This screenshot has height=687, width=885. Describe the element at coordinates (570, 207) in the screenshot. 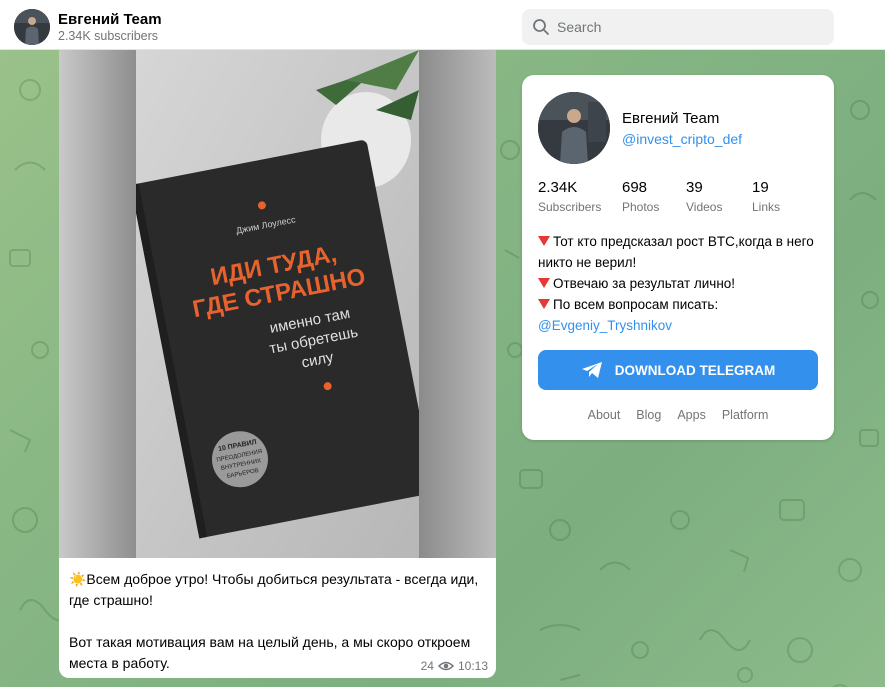

I see `stat-label: Subscribers` at that location.